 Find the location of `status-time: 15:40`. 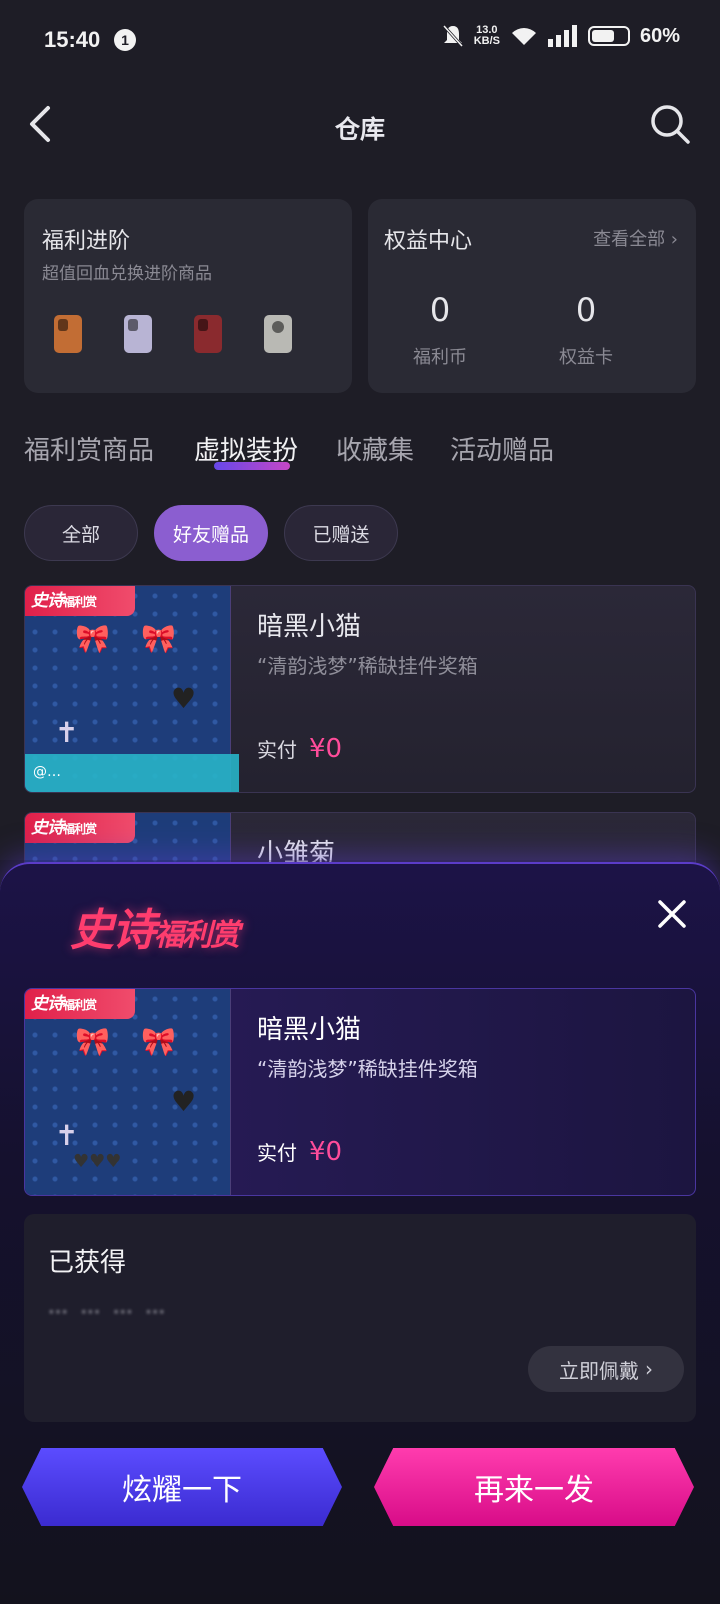

status-time: 15:40 is located at coordinates (72, 39).